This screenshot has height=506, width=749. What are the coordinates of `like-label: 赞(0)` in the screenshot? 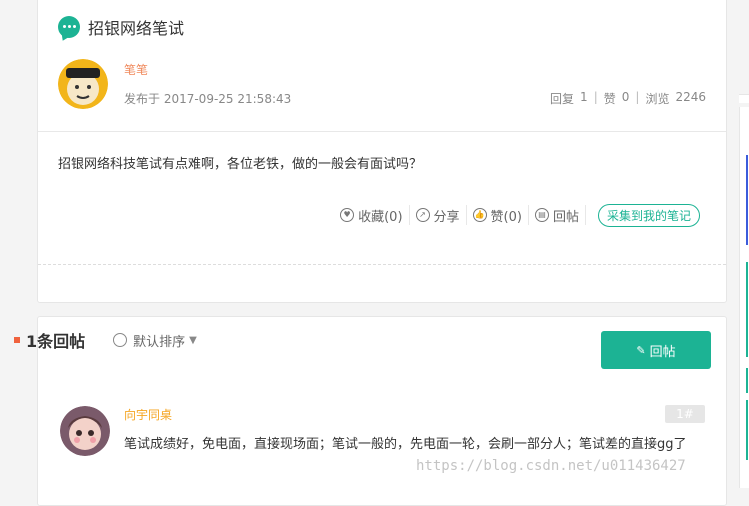 It's located at (506, 217).